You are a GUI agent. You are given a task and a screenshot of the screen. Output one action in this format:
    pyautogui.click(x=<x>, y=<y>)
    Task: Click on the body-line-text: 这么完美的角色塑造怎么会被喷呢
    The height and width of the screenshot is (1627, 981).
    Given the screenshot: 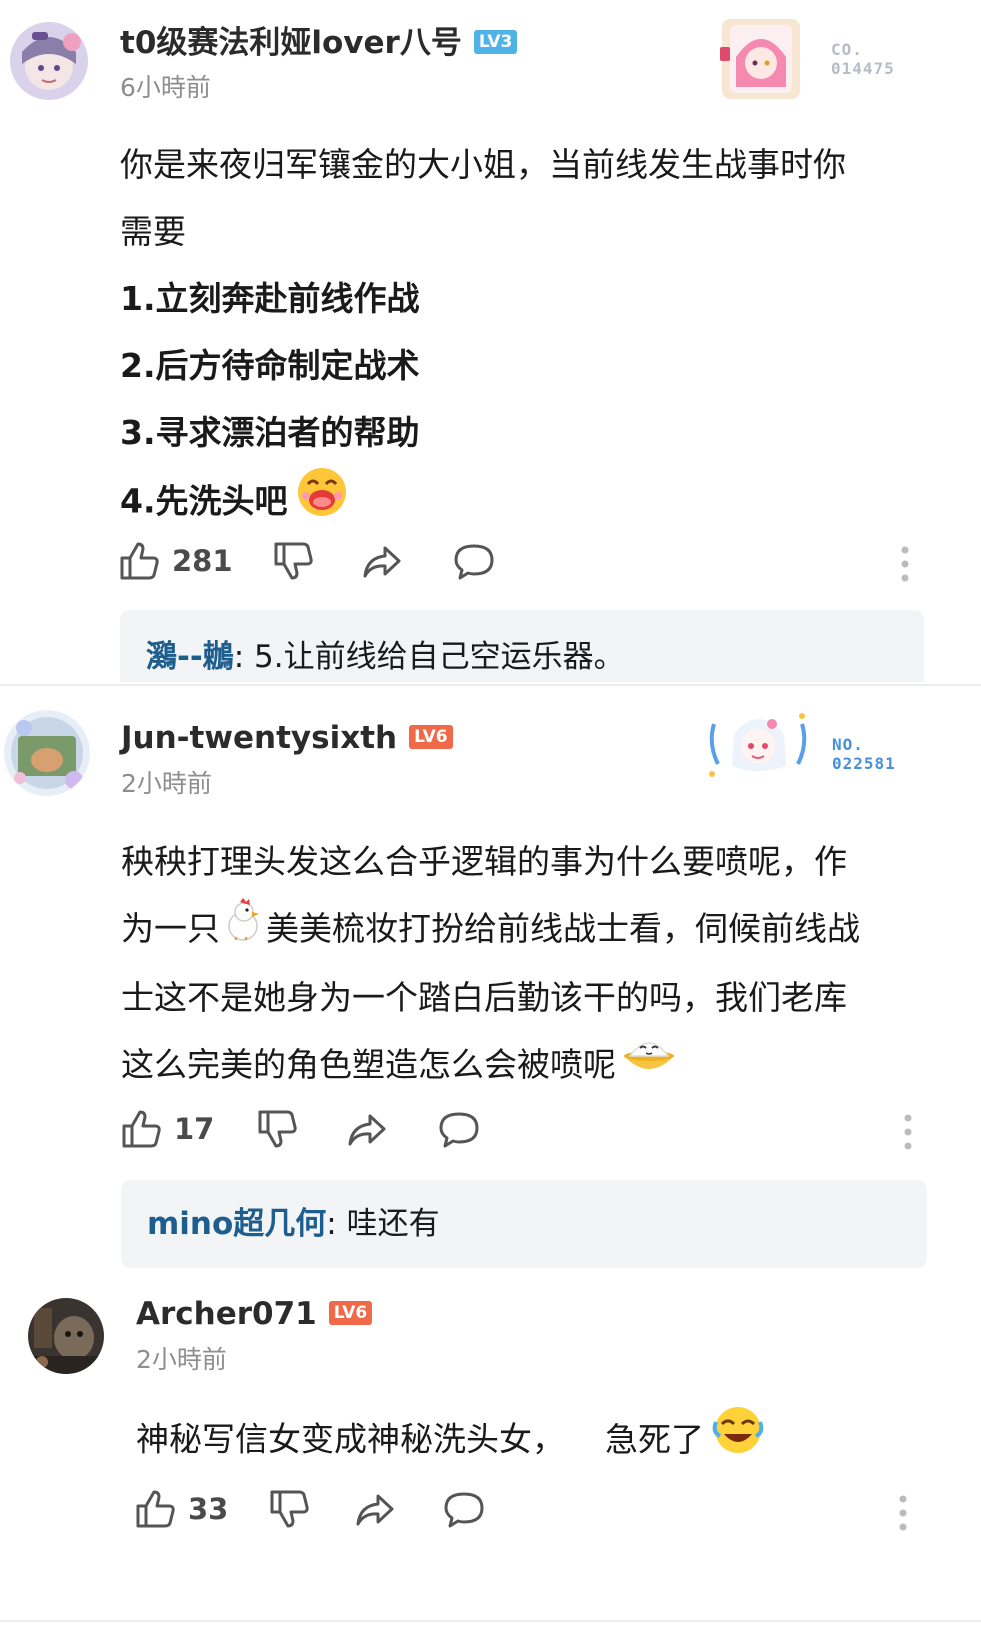 What is the action you would take?
    pyautogui.click(x=368, y=1064)
    